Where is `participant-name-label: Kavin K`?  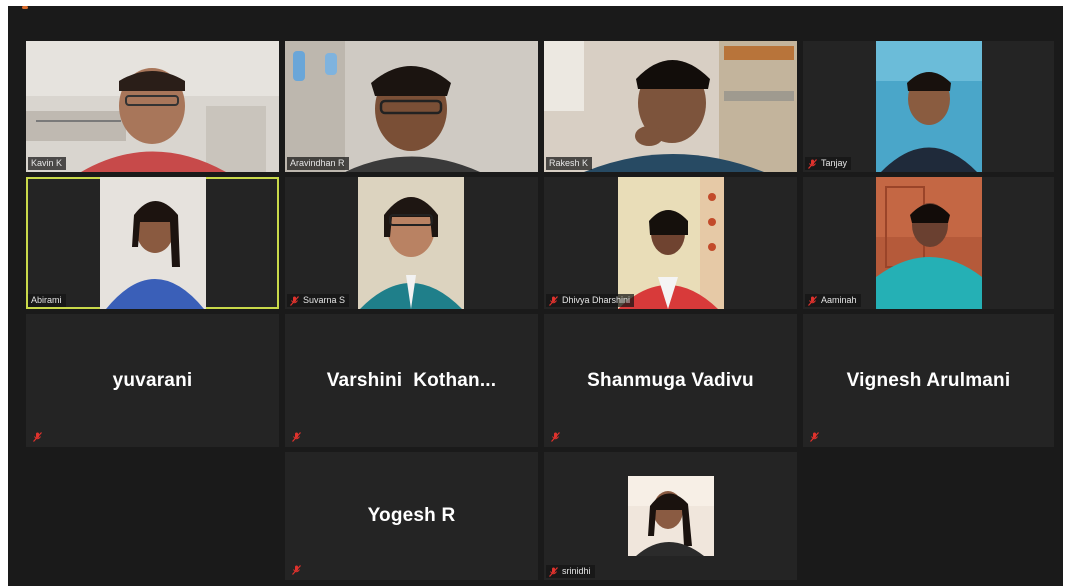
participant-name-label: Kavin K is located at coordinates (47, 163).